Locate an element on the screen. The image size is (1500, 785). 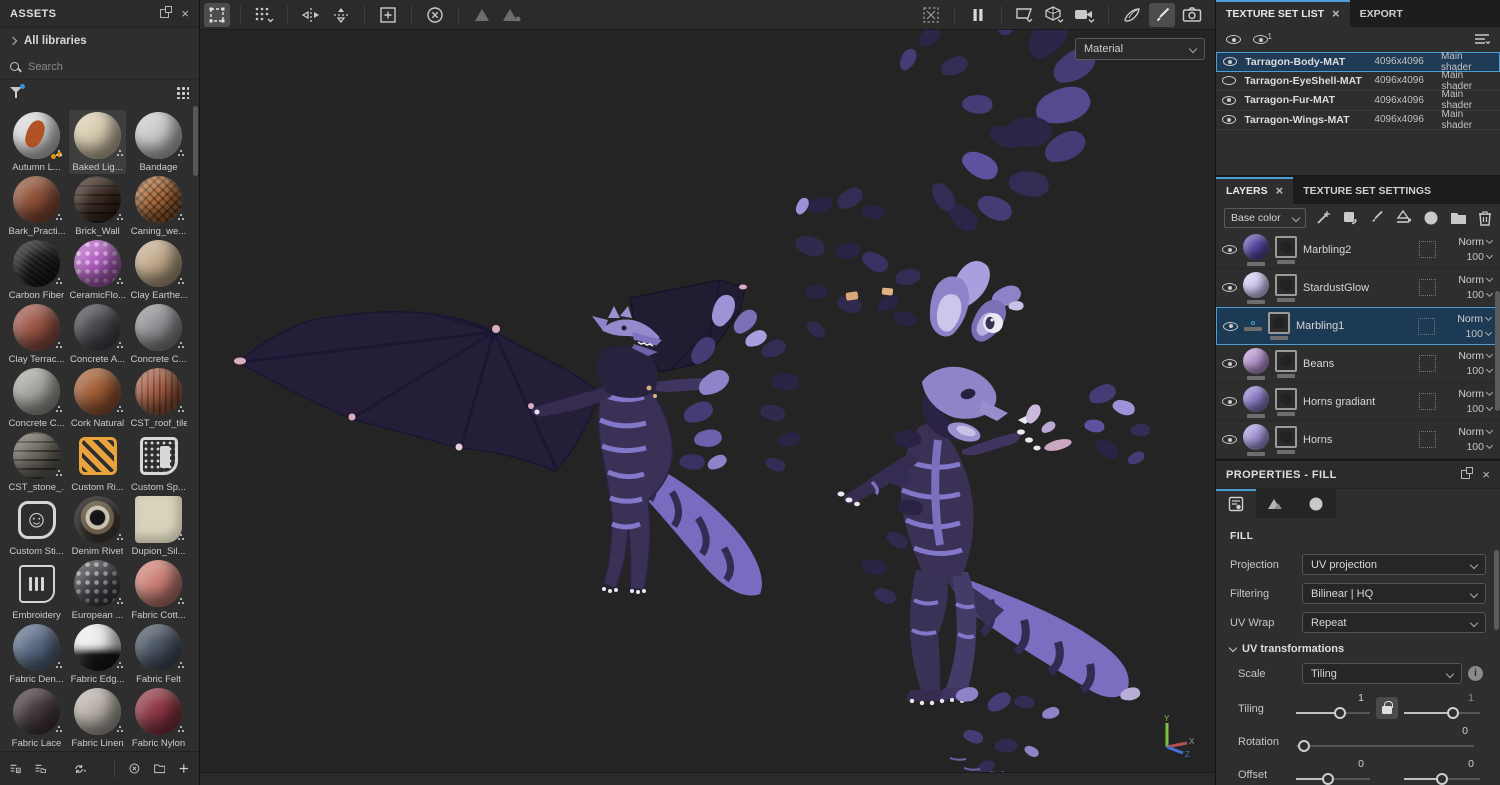
paint-brush-icon is located at coordinates (1162, 14).